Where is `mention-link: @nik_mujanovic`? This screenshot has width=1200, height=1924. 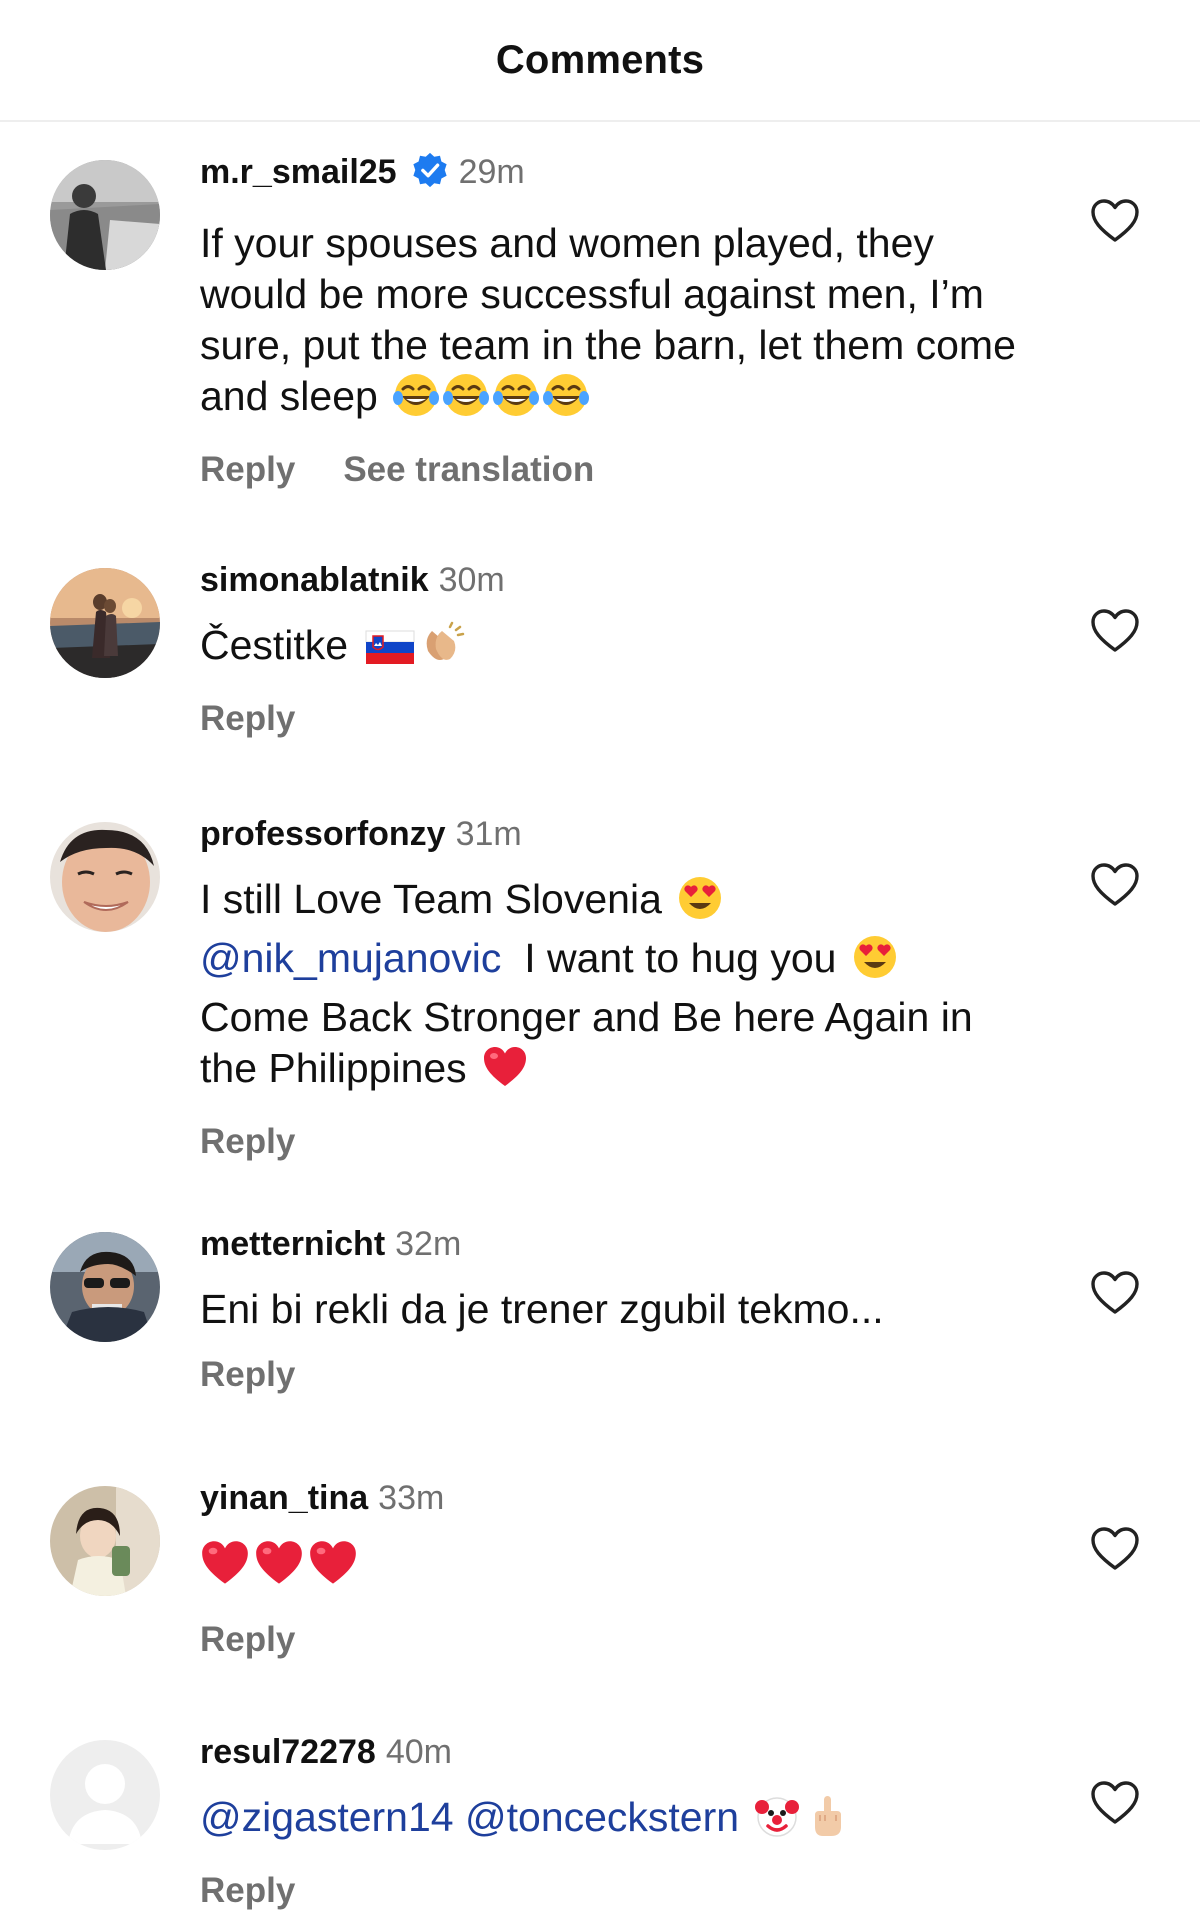
mention-link: @nik_mujanovic is located at coordinates (350, 958).